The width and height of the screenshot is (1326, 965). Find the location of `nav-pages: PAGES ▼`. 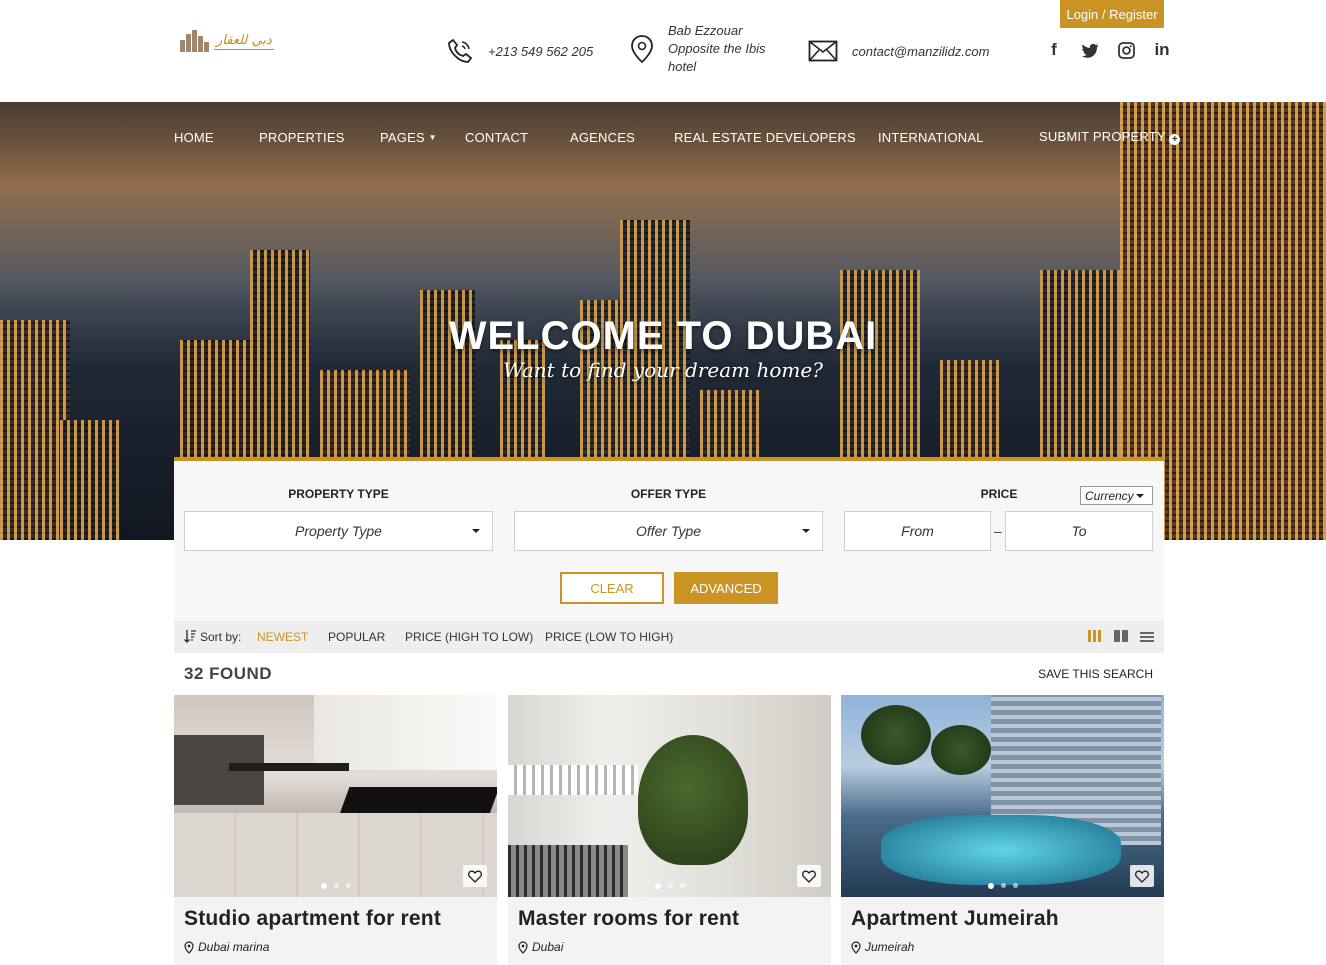

nav-pages: PAGES ▼ is located at coordinates (408, 137).